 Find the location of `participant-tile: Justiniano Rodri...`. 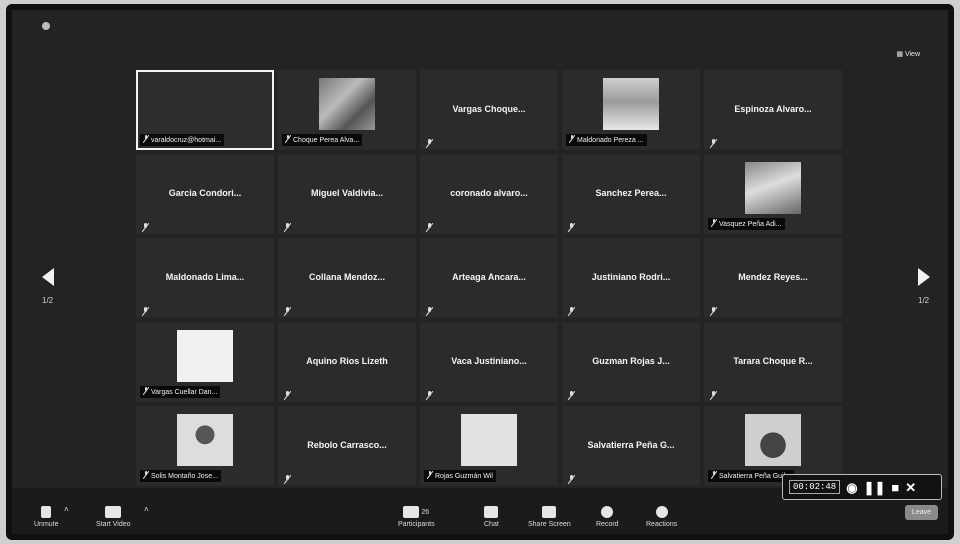

participant-tile: Justiniano Rodri... is located at coordinates (631, 278).